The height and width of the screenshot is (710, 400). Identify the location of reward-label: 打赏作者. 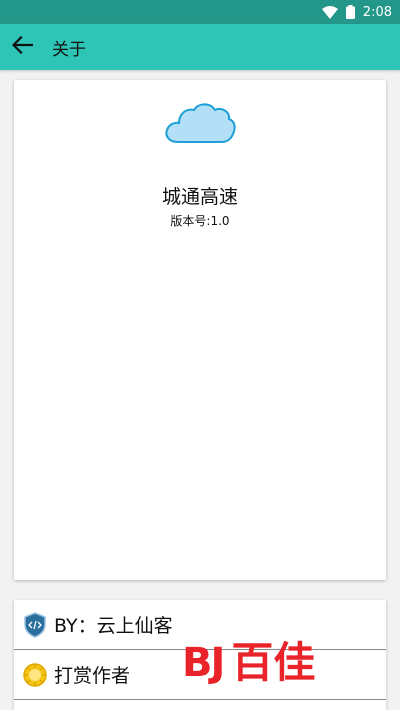
(92, 676).